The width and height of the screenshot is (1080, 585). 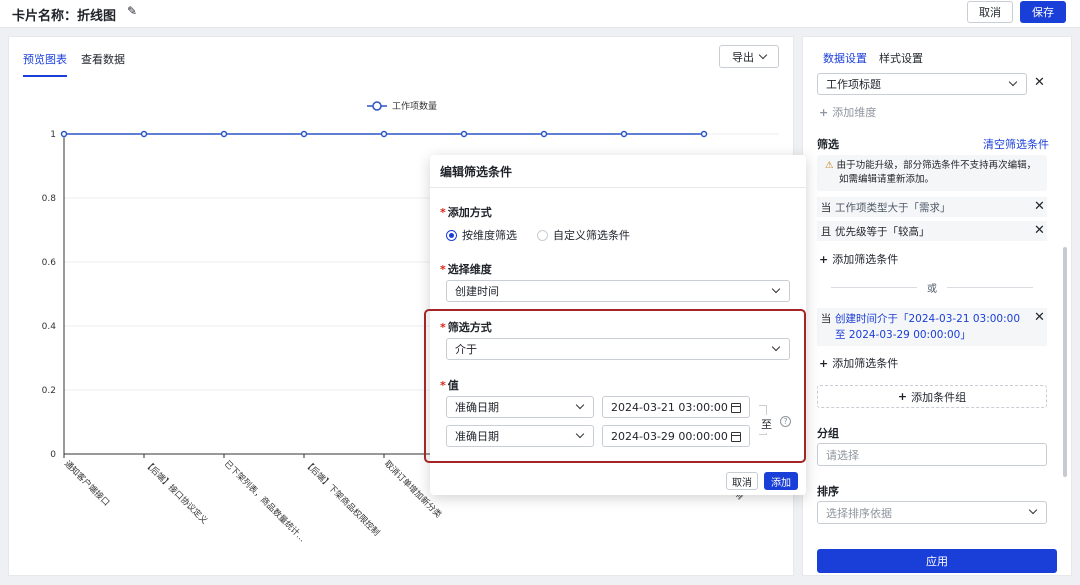 What do you see at coordinates (53, 135) in the screenshot?
I see `y-tick-label: 1` at bounding box center [53, 135].